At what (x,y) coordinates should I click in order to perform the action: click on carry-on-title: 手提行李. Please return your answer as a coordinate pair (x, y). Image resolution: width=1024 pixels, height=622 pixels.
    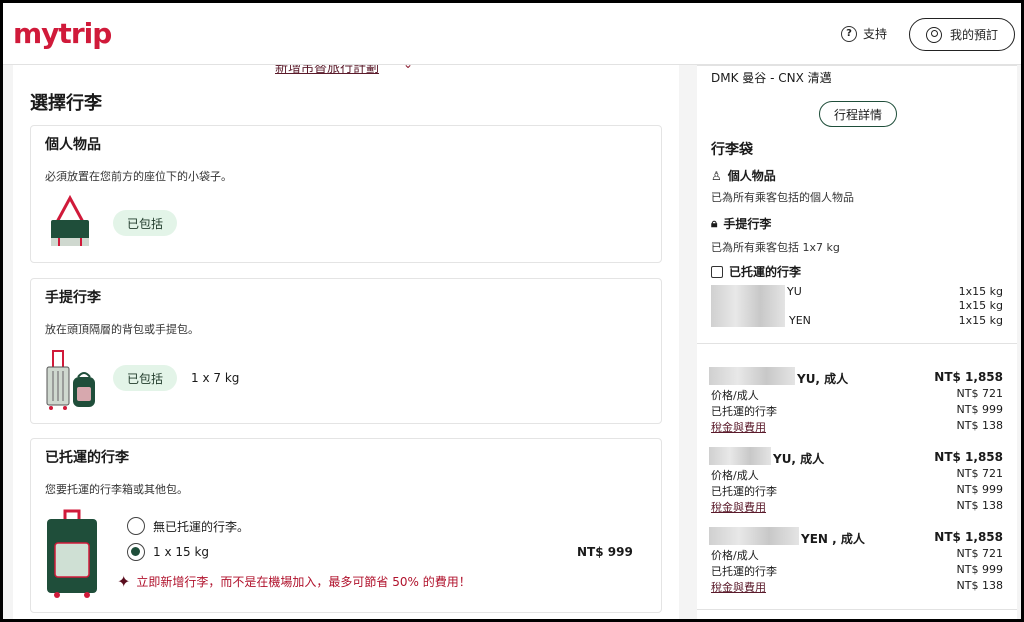
    Looking at the image, I should click on (73, 298).